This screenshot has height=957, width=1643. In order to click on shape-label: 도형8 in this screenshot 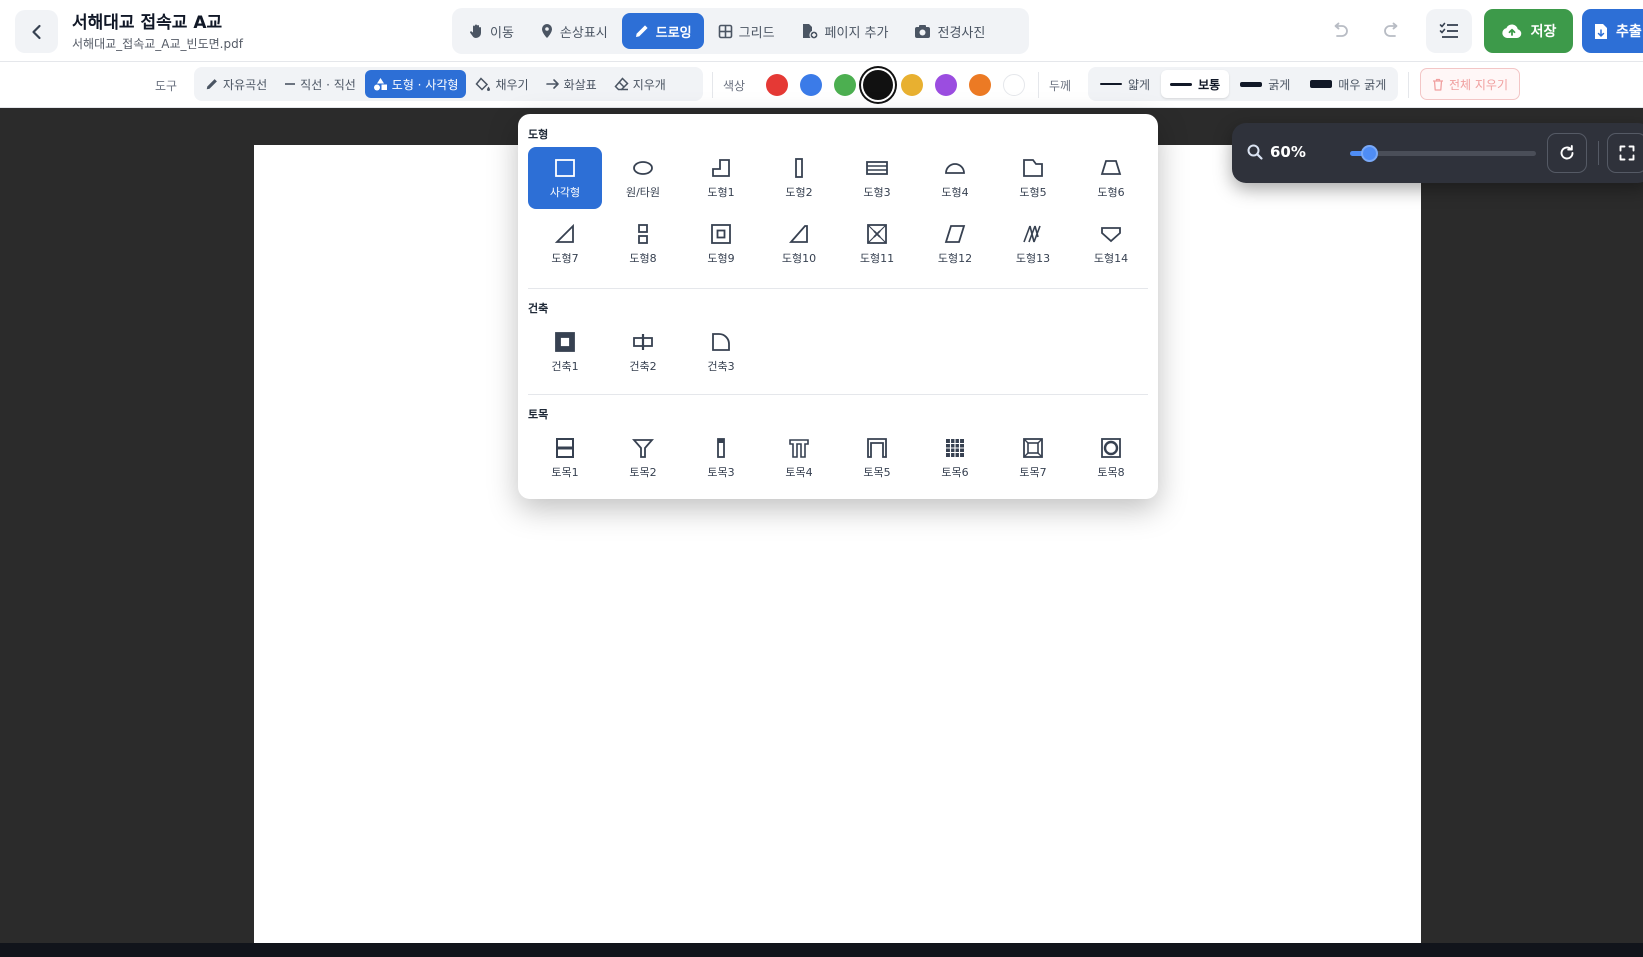, I will do `click(643, 258)`.